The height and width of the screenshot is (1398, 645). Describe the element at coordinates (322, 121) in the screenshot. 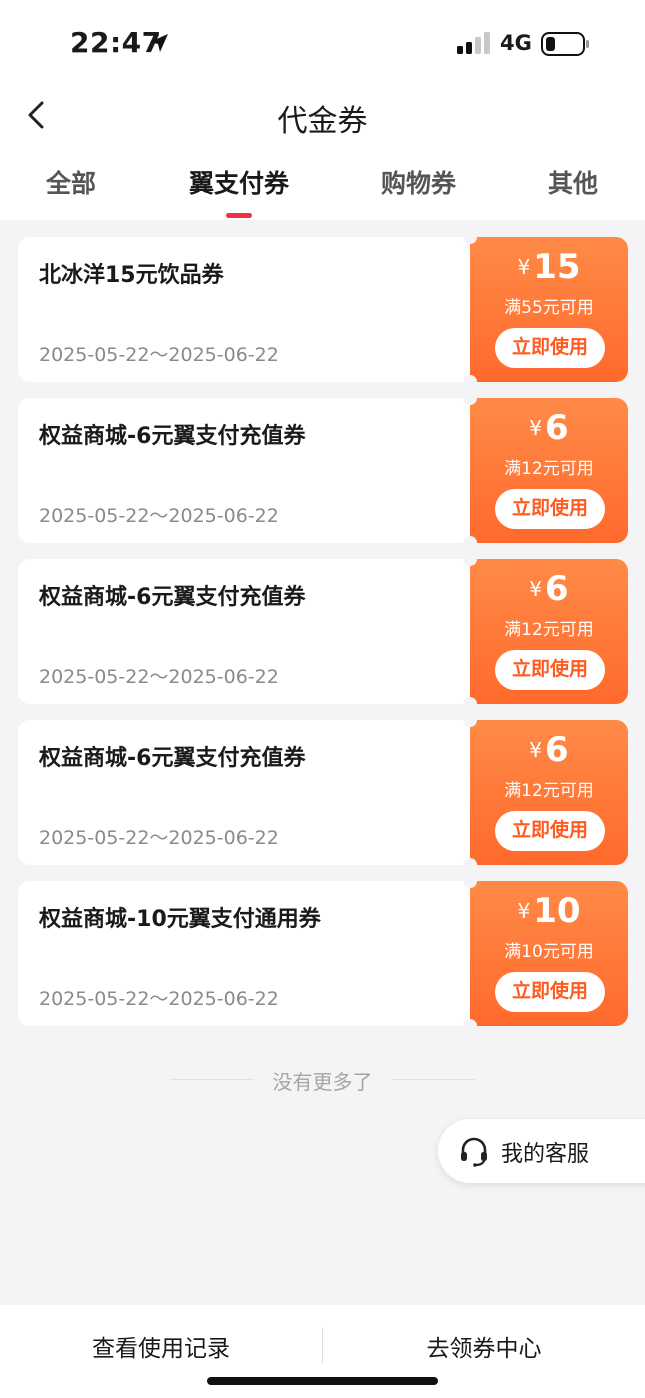

I see `page-title: 代金券` at that location.